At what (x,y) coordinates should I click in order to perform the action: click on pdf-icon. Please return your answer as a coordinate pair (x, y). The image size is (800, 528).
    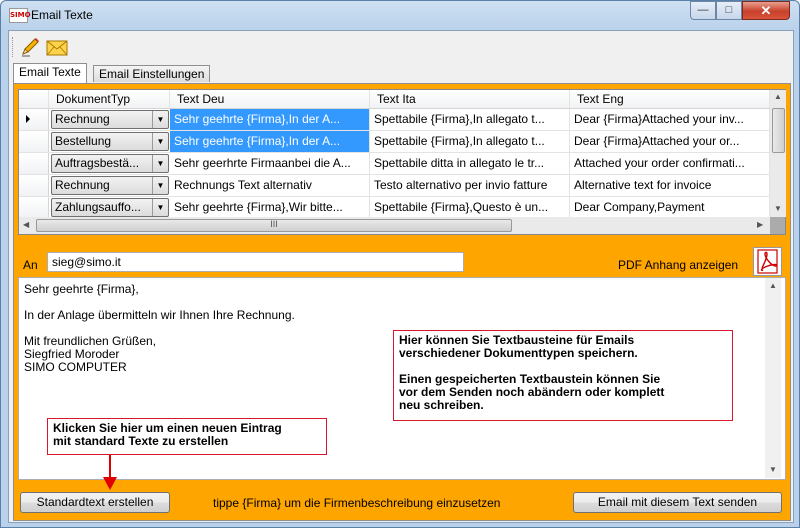
    Looking at the image, I should click on (767, 261).